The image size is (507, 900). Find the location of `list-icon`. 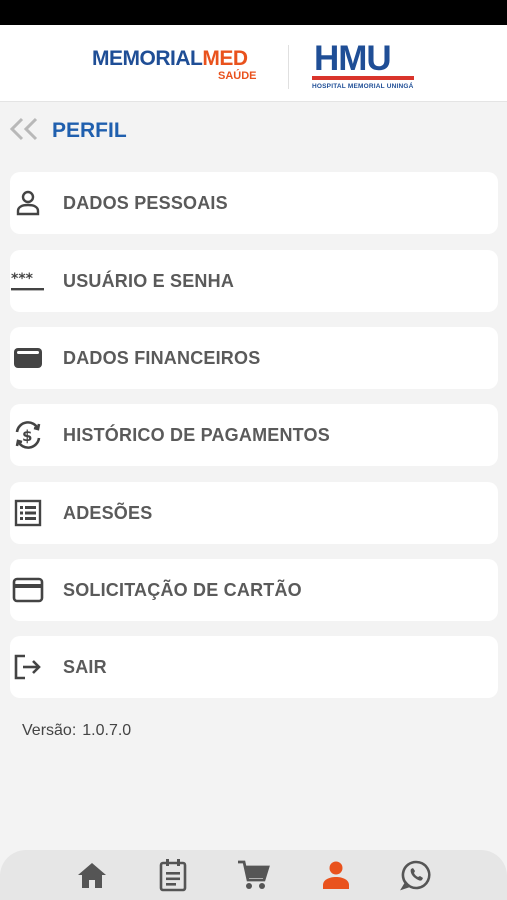

list-icon is located at coordinates (28, 513).